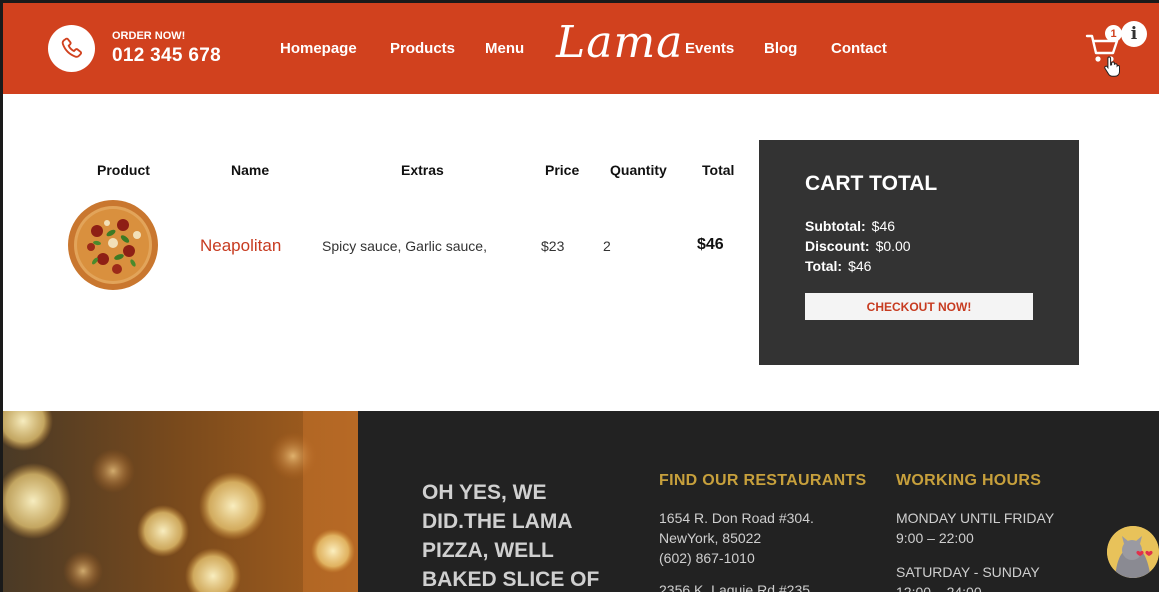 The height and width of the screenshot is (592, 1159). What do you see at coordinates (113, 245) in the screenshot?
I see `pizza-image` at bounding box center [113, 245].